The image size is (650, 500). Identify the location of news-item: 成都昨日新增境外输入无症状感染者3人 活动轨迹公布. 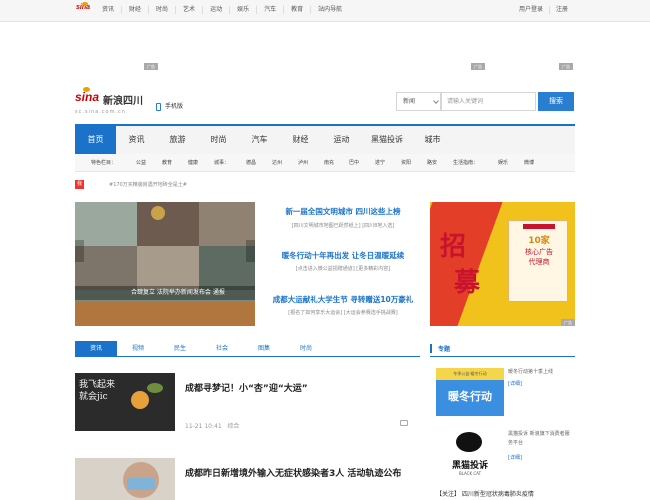
(247, 479).